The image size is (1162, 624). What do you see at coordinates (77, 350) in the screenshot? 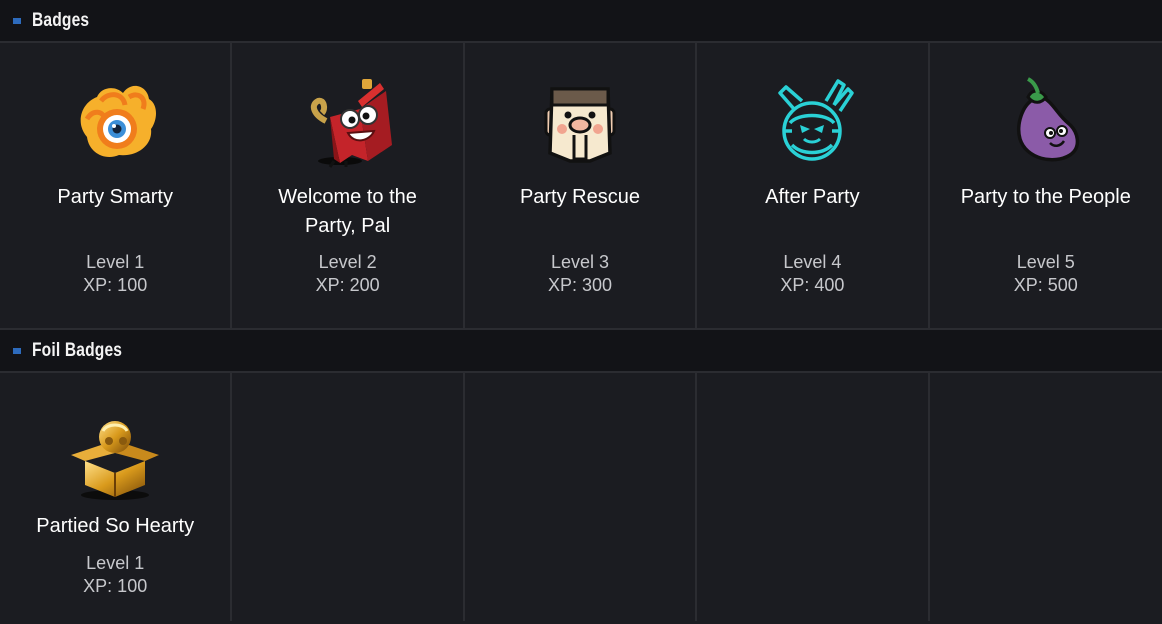
I see `foil-badges-section-title: Foil Badges` at bounding box center [77, 350].